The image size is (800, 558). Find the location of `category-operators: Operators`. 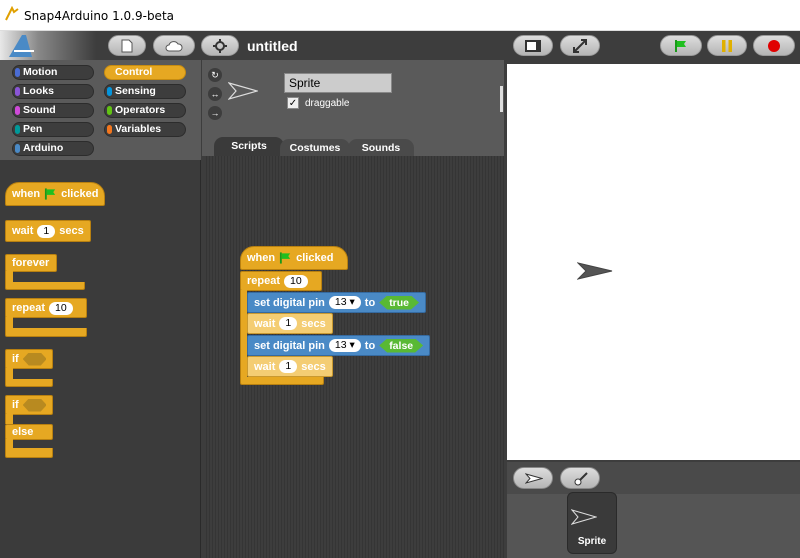

category-operators: Operators is located at coordinates (145, 110).